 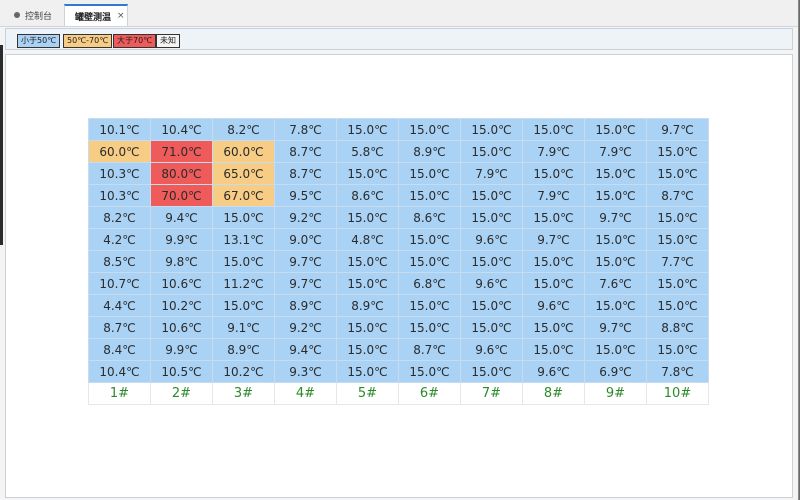 I want to click on temperature-cell: 13.1℃, so click(x=243, y=239).